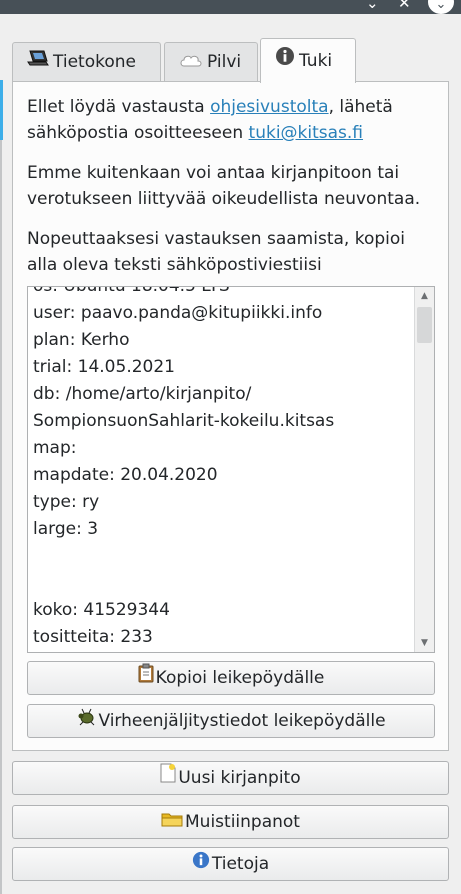 The image size is (461, 894). I want to click on new-document-icon, so click(168, 778).